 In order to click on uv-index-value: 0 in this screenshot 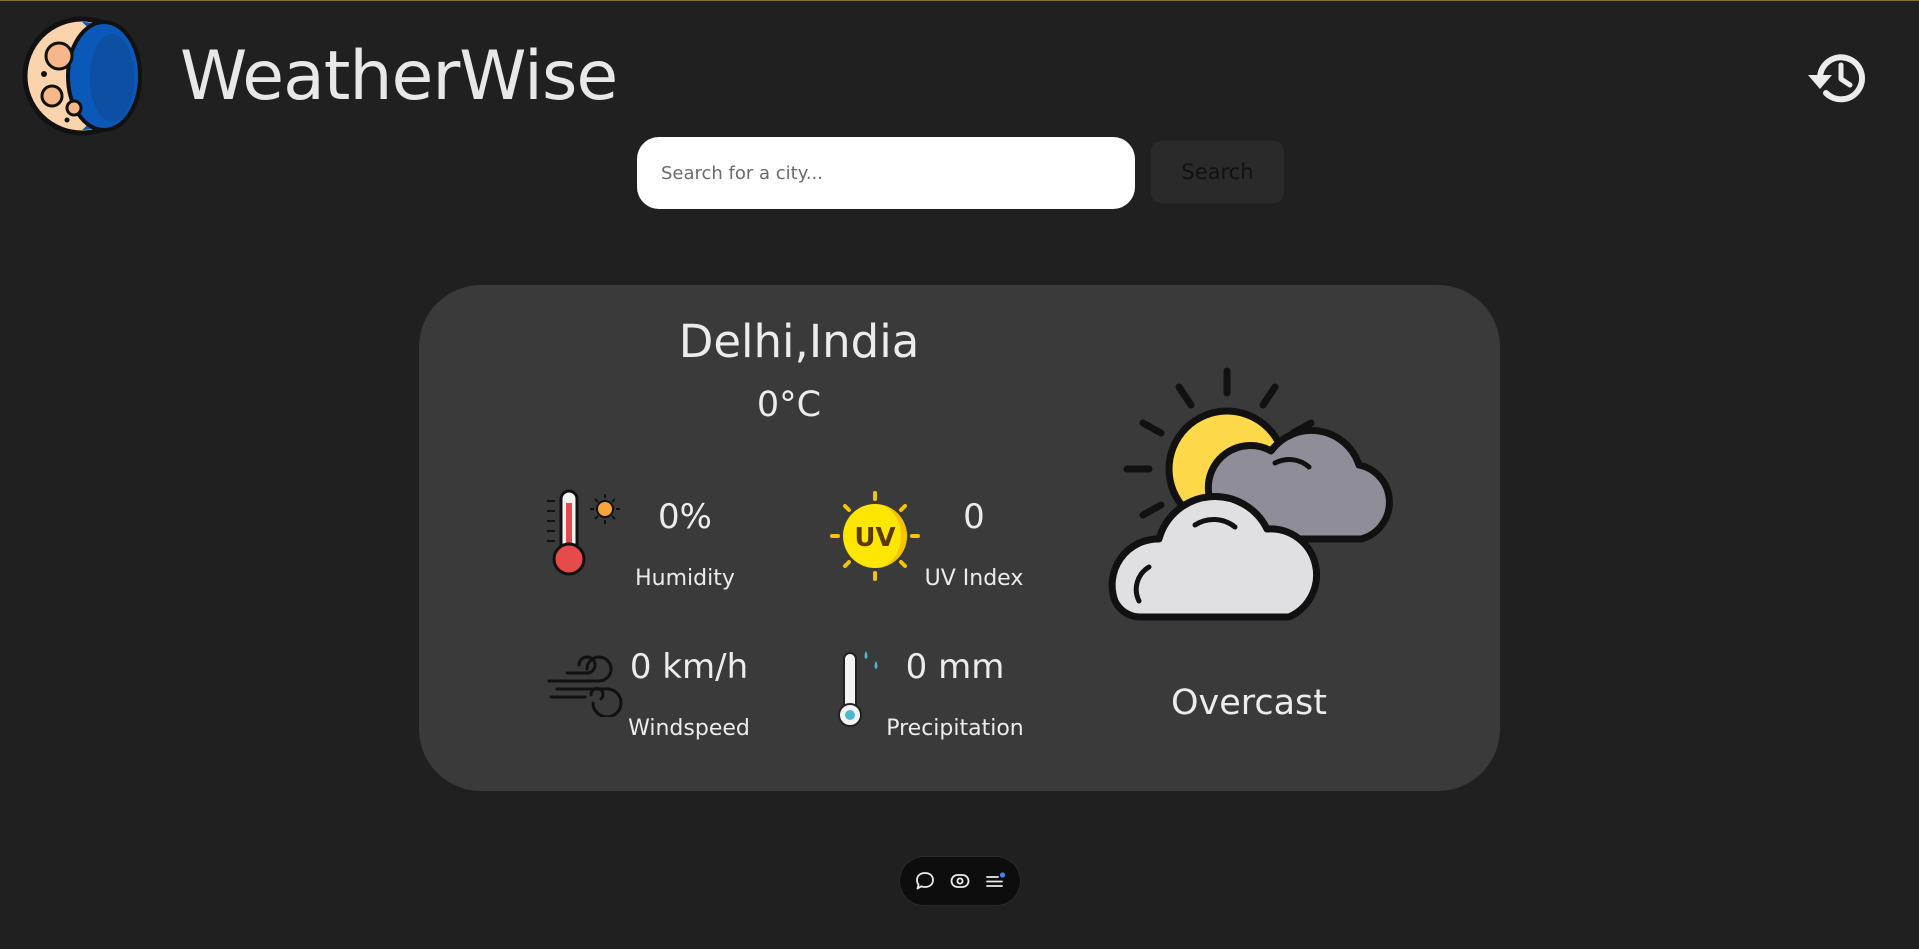, I will do `click(974, 517)`.